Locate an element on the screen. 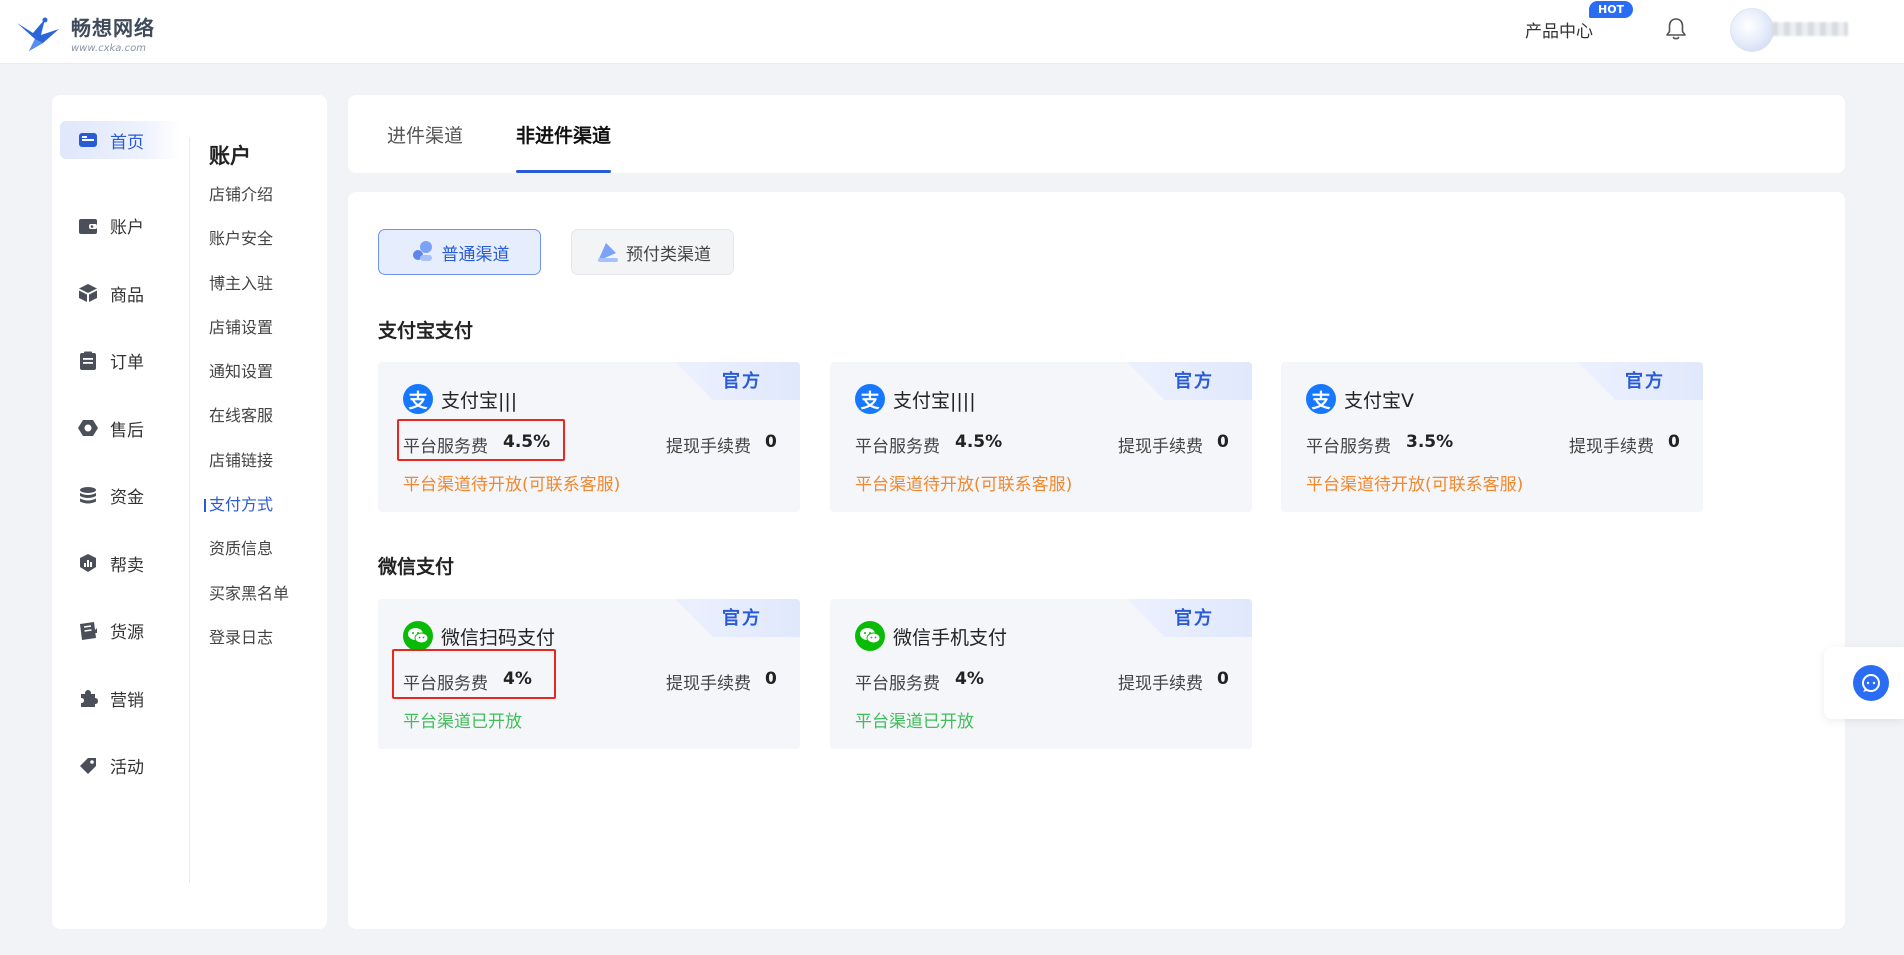 The image size is (1904, 955). puzzle-icon is located at coordinates (88, 698).